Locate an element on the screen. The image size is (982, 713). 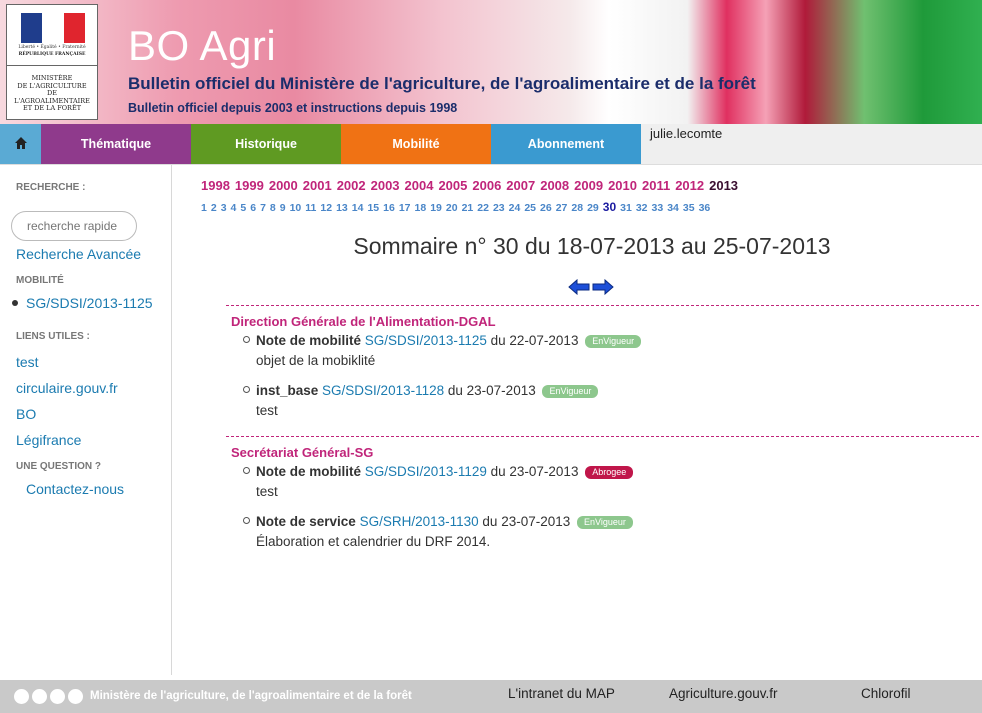
user-name: julie.lecomte is located at coordinates (686, 133).